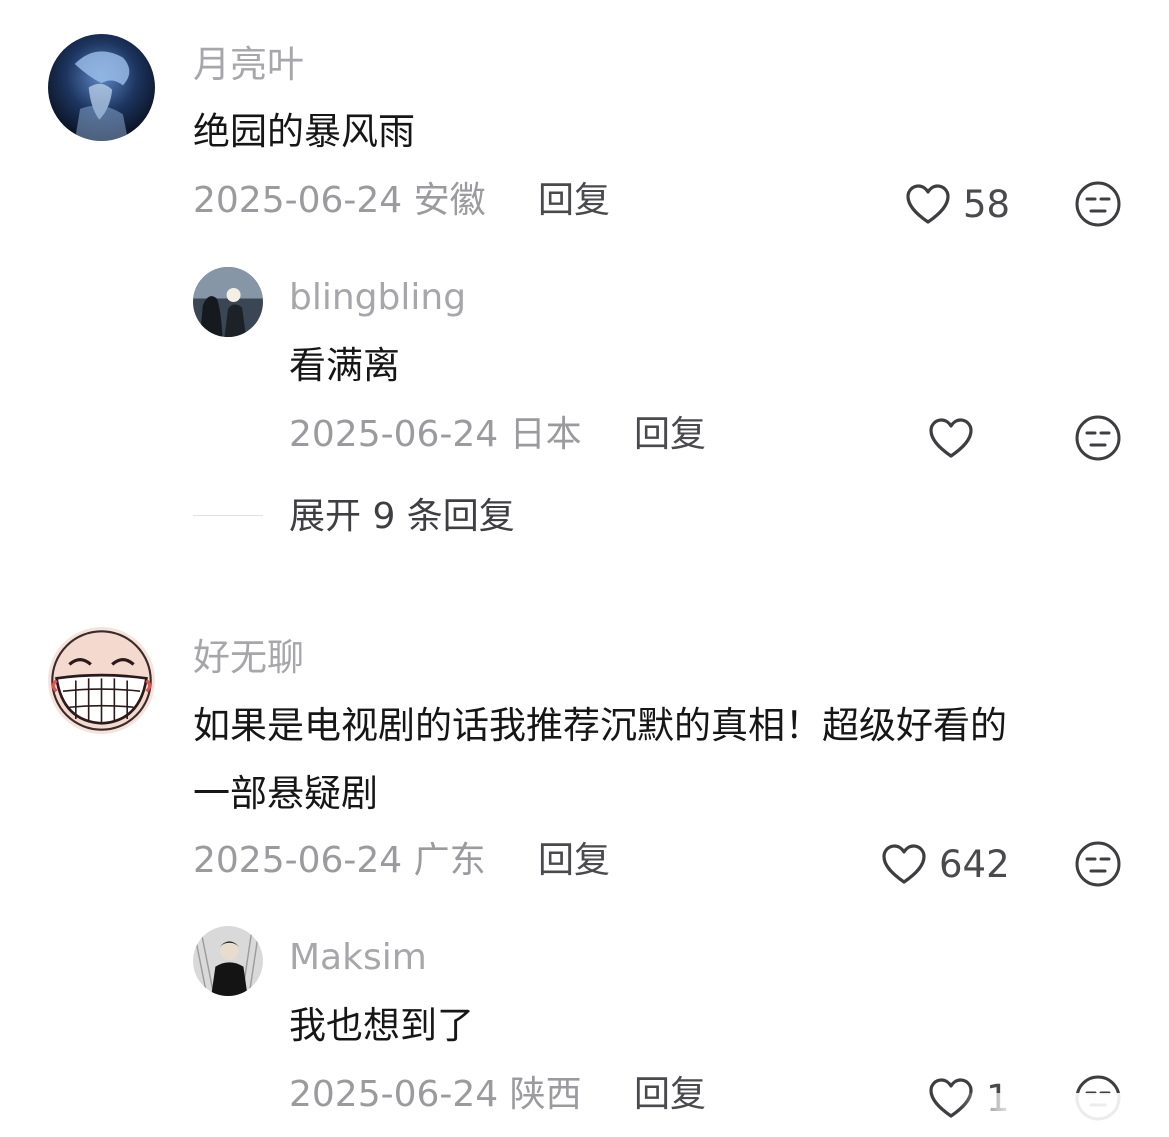 The height and width of the screenshot is (1137, 1169). I want to click on like-button: 642, so click(945, 864).